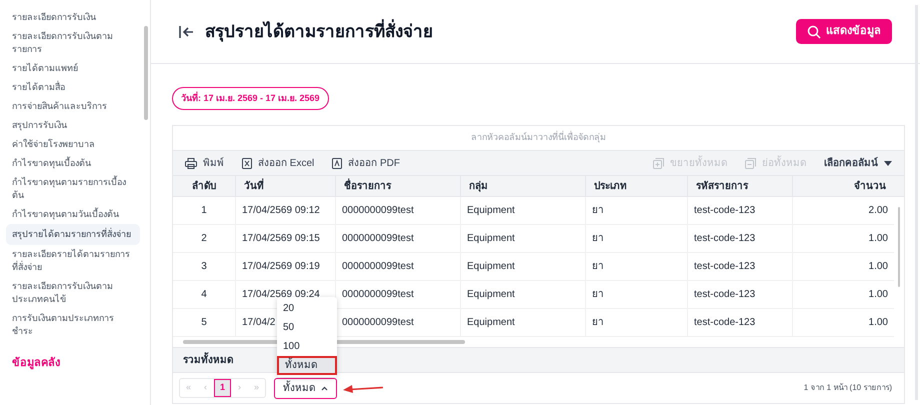  Describe the element at coordinates (187, 31) in the screenshot. I see `back-icon` at that location.